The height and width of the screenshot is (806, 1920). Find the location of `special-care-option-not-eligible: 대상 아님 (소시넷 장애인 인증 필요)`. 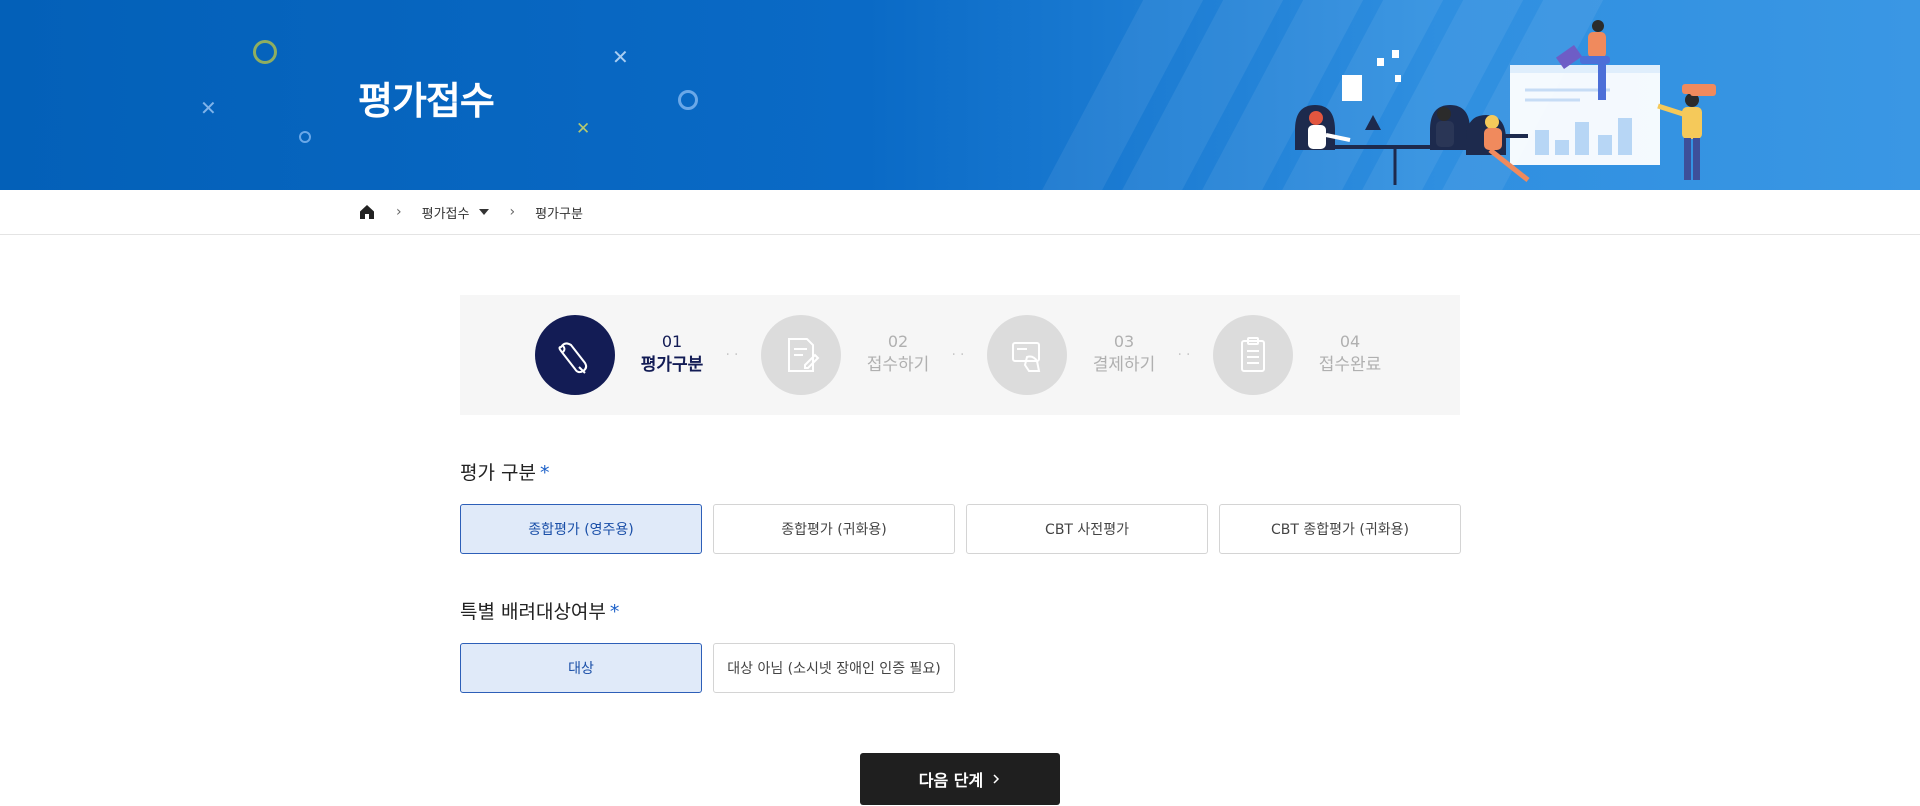

special-care-option-not-eligible: 대상 아님 (소시넷 장애인 인증 필요) is located at coordinates (834, 668).